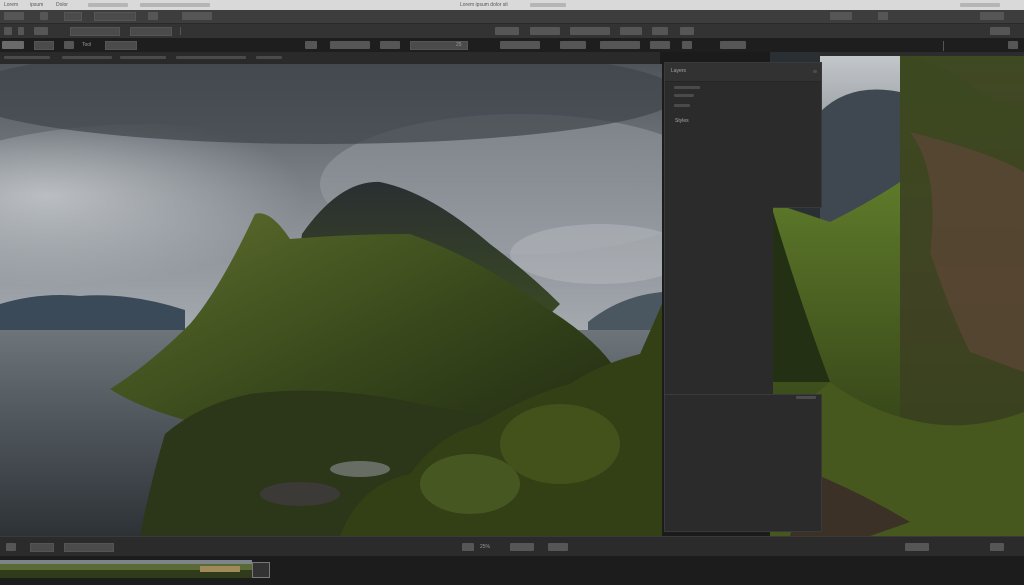  What do you see at coordinates (468, 547) in the screenshot?
I see `playback-button` at bounding box center [468, 547].